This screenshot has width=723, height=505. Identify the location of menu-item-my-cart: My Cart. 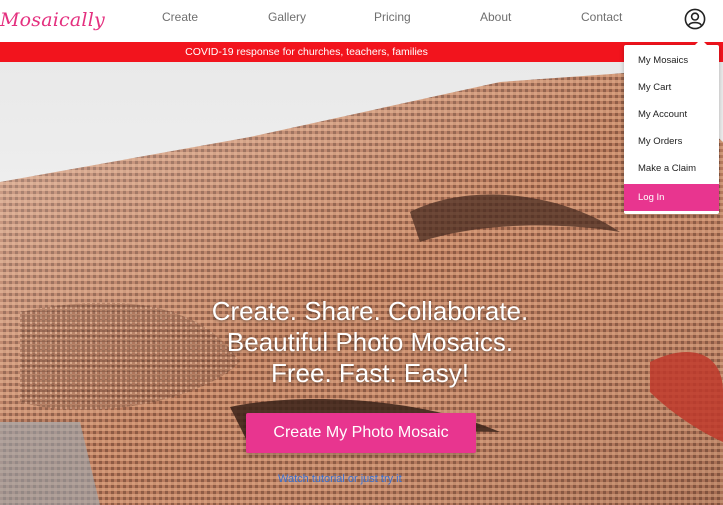
(671, 87).